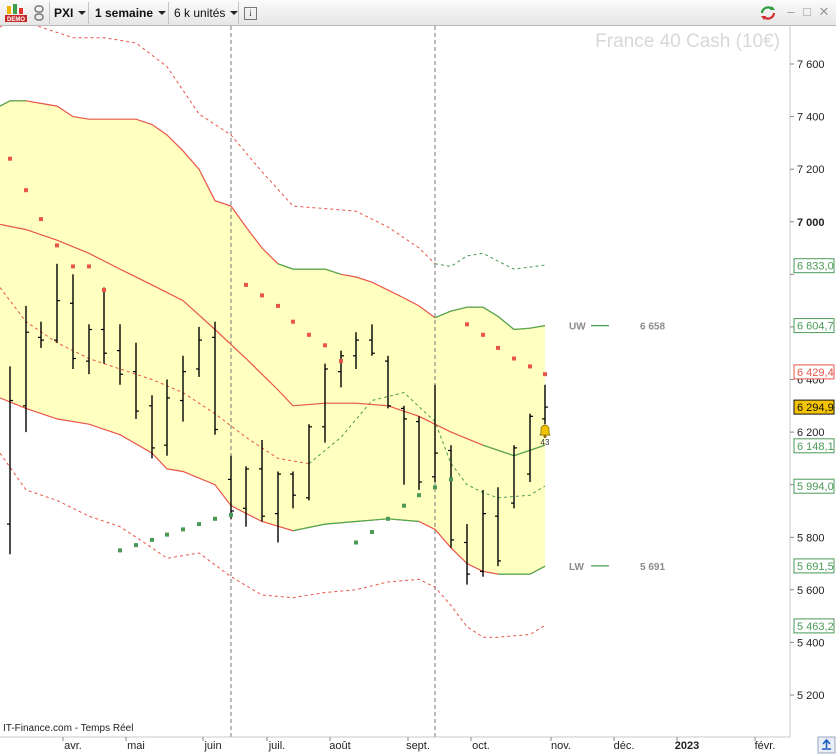  What do you see at coordinates (811, 591) in the screenshot?
I see `y-tick-label: 5 600` at bounding box center [811, 591].